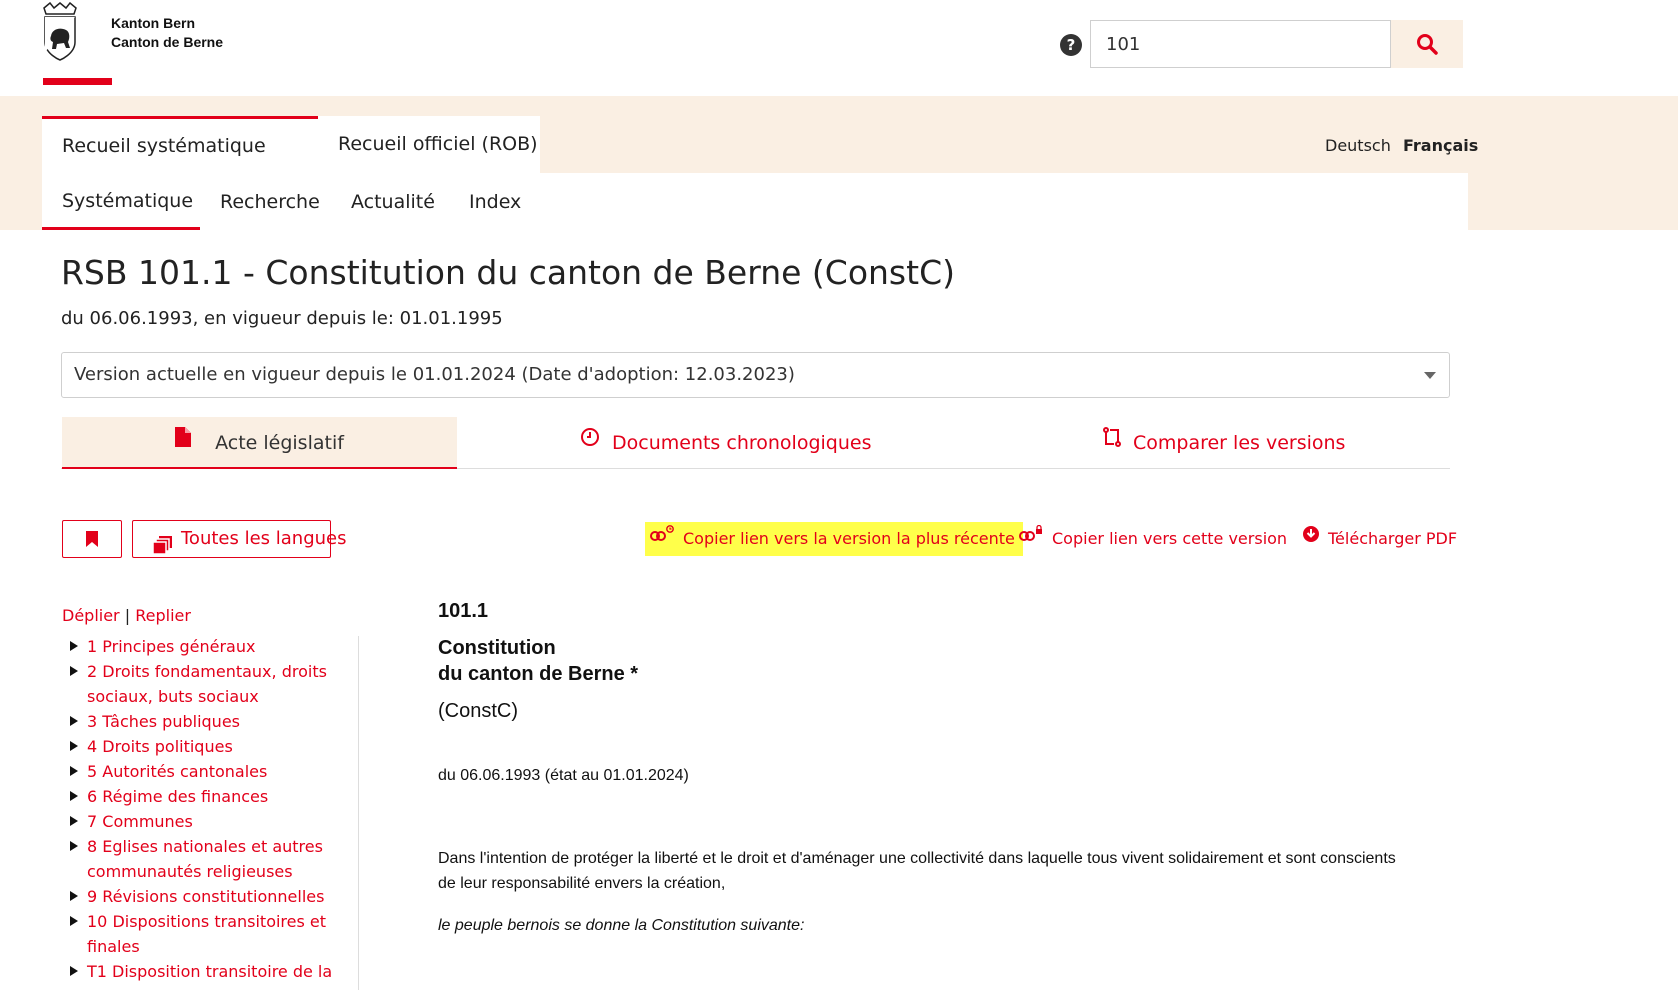  I want to click on tab-acte-label: Acte législatif, so click(279, 443).